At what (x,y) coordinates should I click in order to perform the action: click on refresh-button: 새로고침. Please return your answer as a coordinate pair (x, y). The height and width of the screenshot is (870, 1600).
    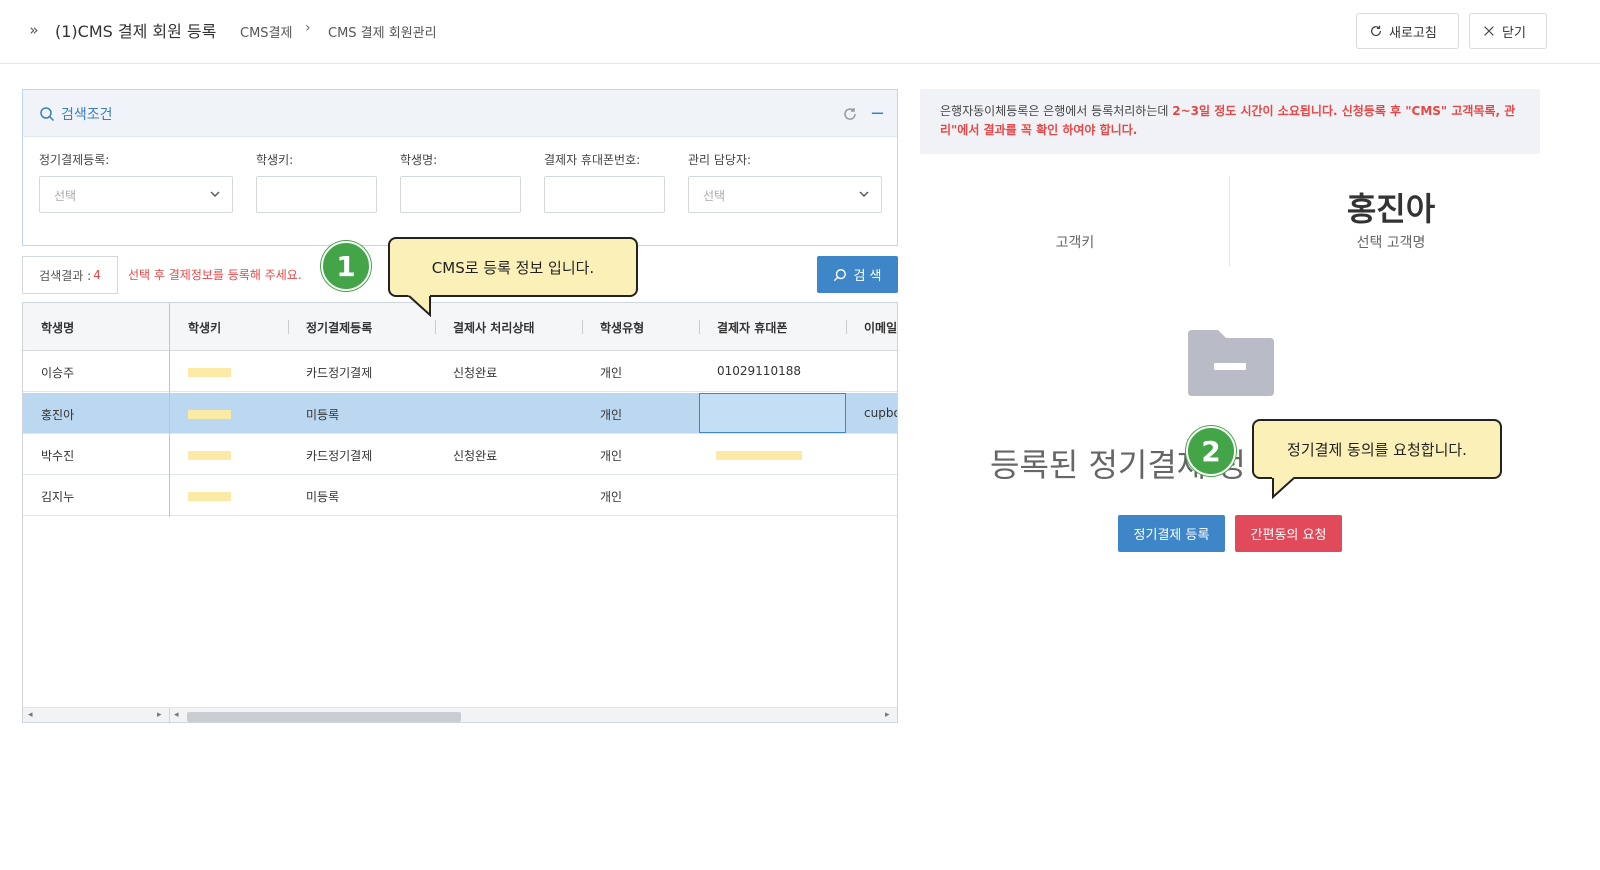
    Looking at the image, I should click on (1407, 31).